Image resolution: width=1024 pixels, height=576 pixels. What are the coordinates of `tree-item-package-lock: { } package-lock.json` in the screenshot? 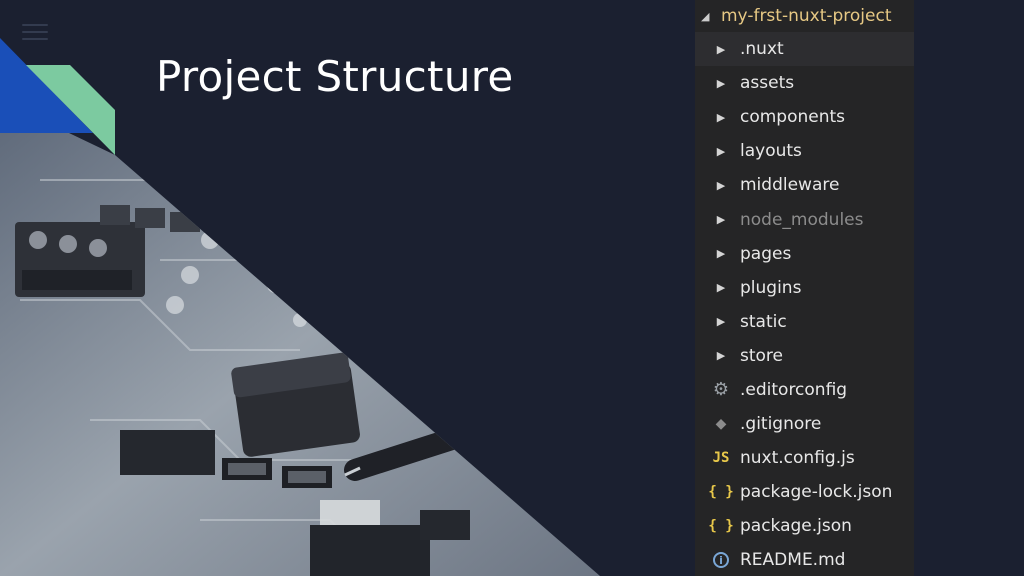 It's located at (804, 492).